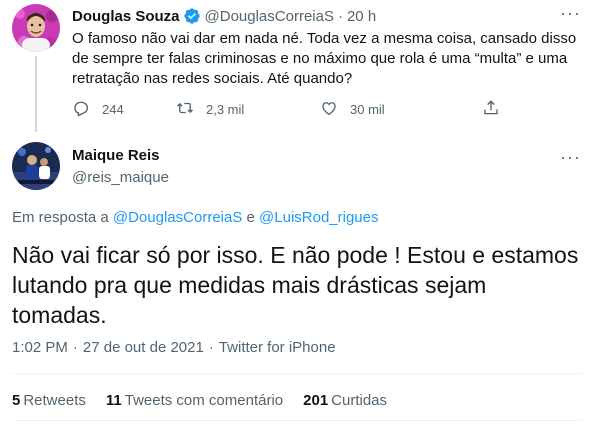 The height and width of the screenshot is (430, 594). I want to click on retweet-count: 2,3 mil, so click(225, 109).